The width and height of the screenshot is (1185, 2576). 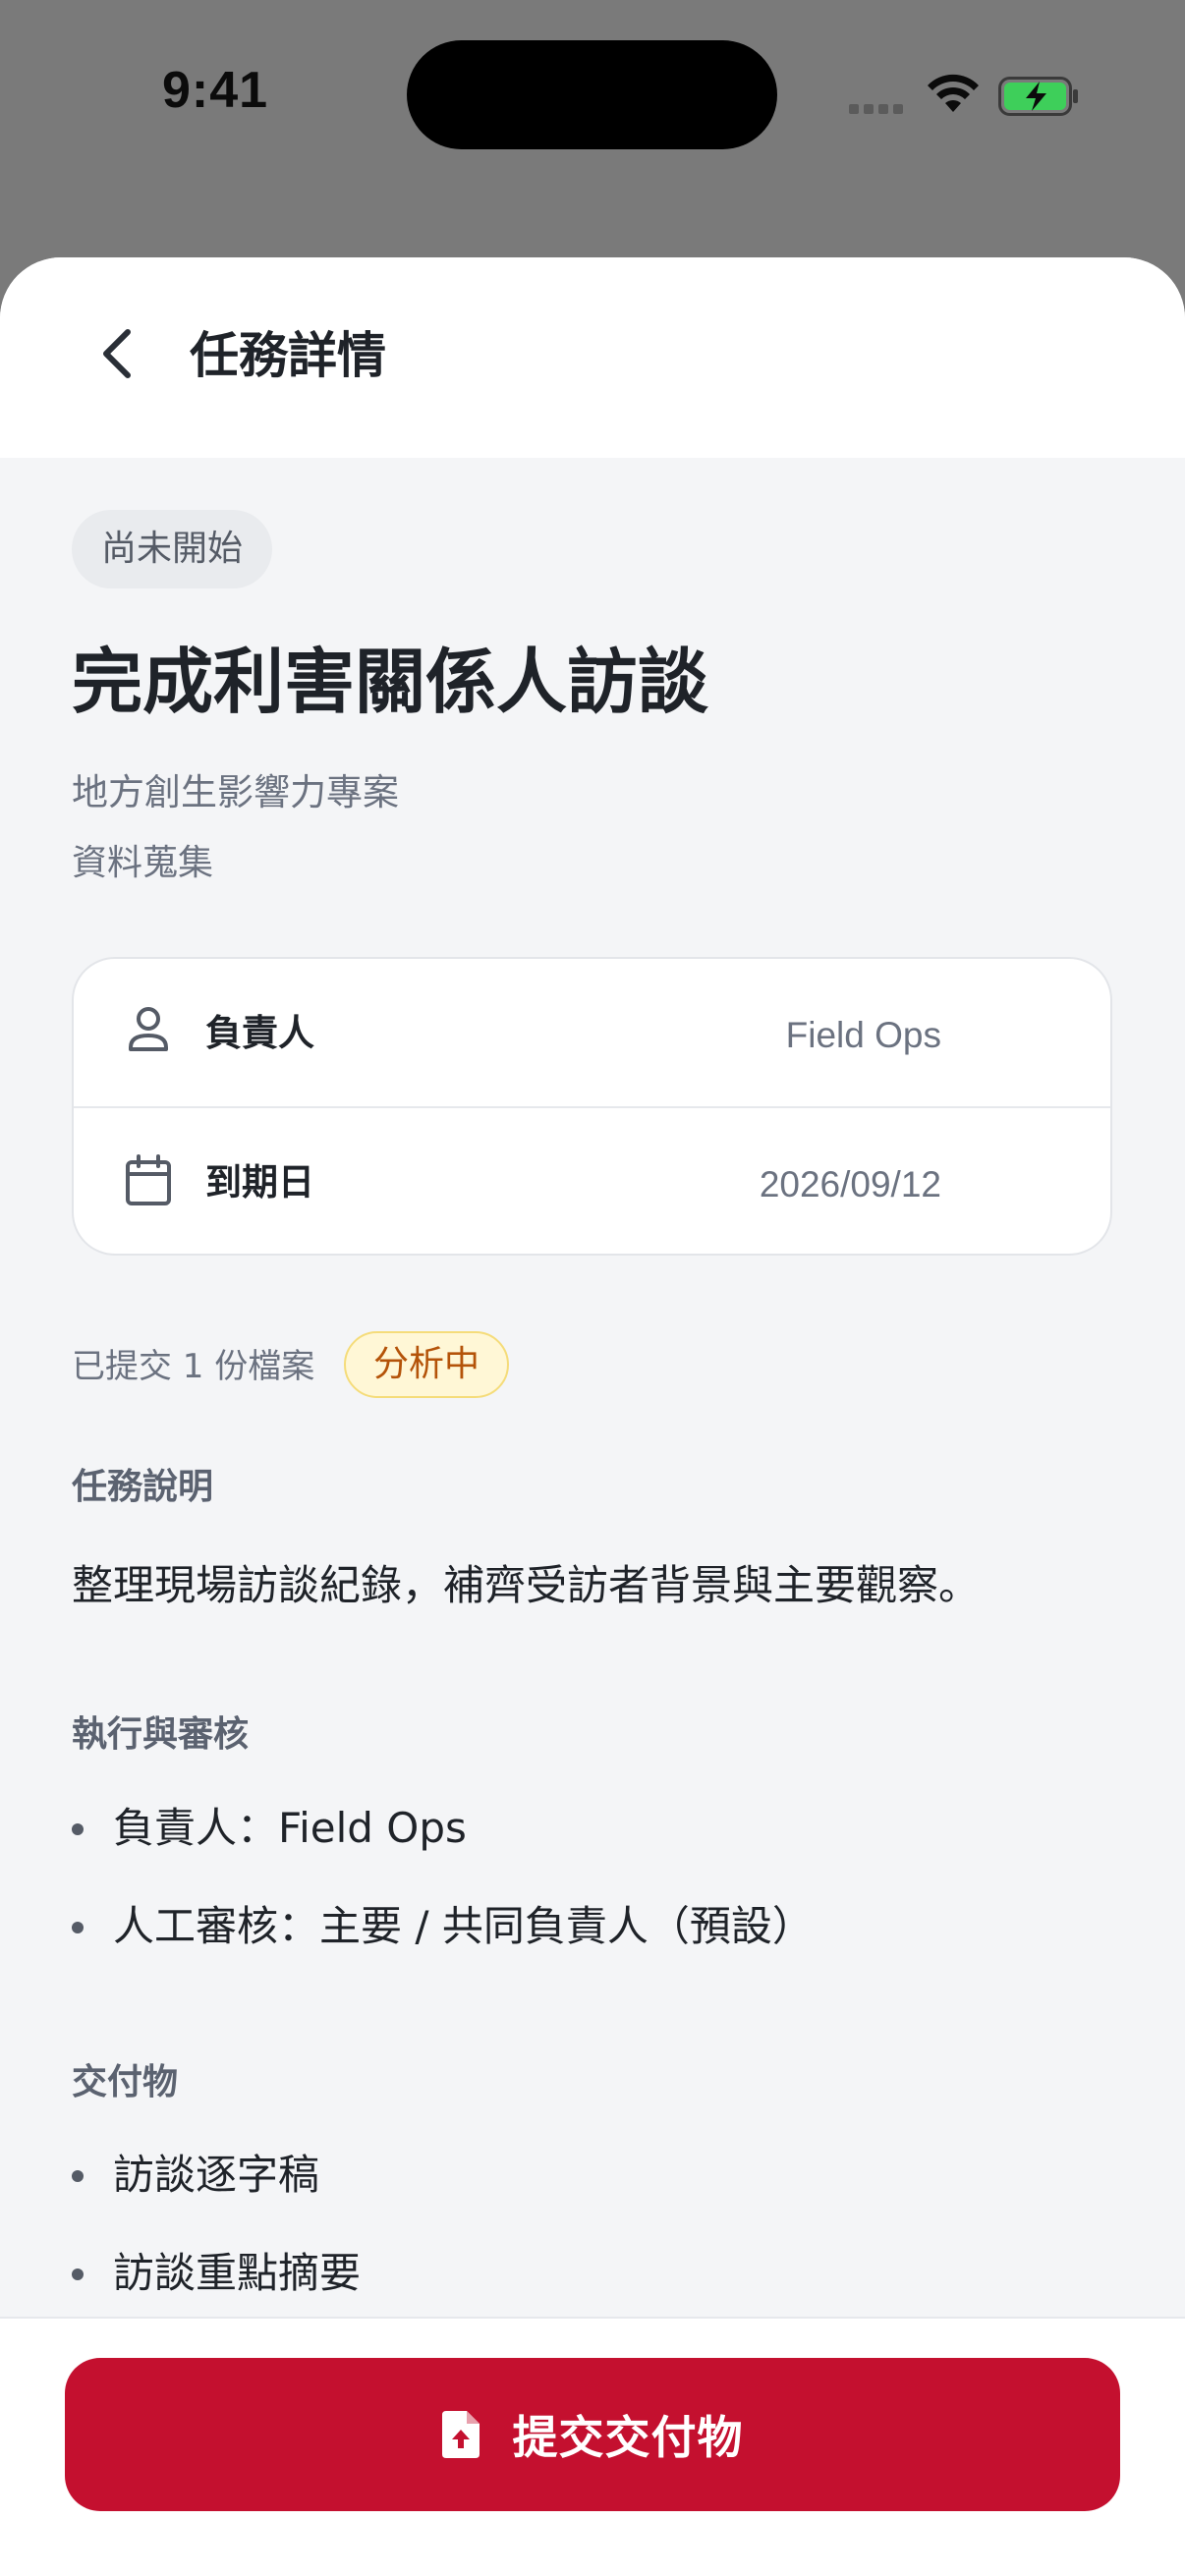 I want to click on analysis-status-badge: 分析中, so click(x=427, y=1364).